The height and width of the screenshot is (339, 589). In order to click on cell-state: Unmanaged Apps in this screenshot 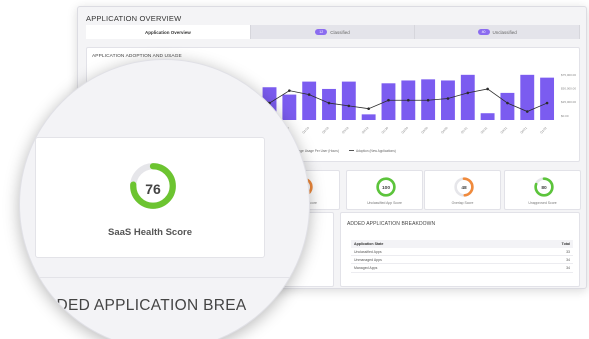, I will do `click(430, 260)`.